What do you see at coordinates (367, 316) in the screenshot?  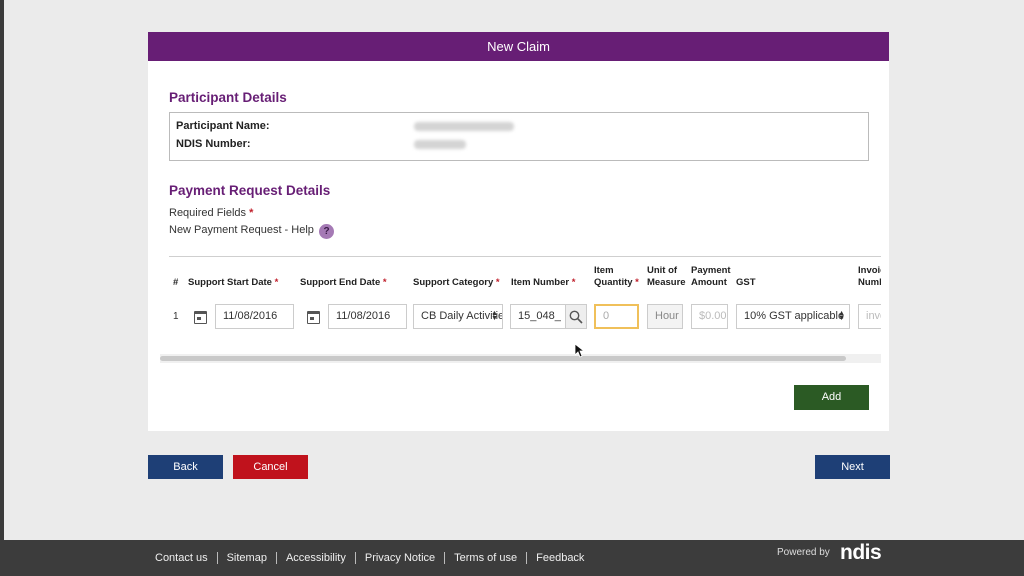 I see `support-end-date-input: 11/08/2016` at bounding box center [367, 316].